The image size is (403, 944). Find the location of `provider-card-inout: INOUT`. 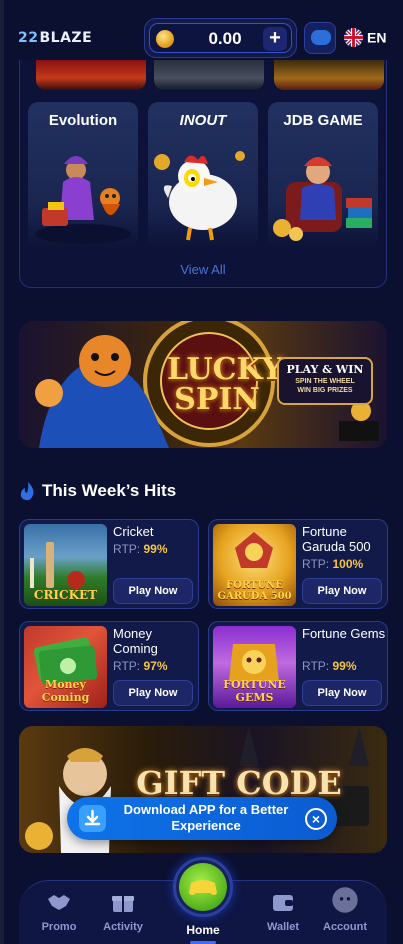

provider-card-inout: INOUT is located at coordinates (203, 175).